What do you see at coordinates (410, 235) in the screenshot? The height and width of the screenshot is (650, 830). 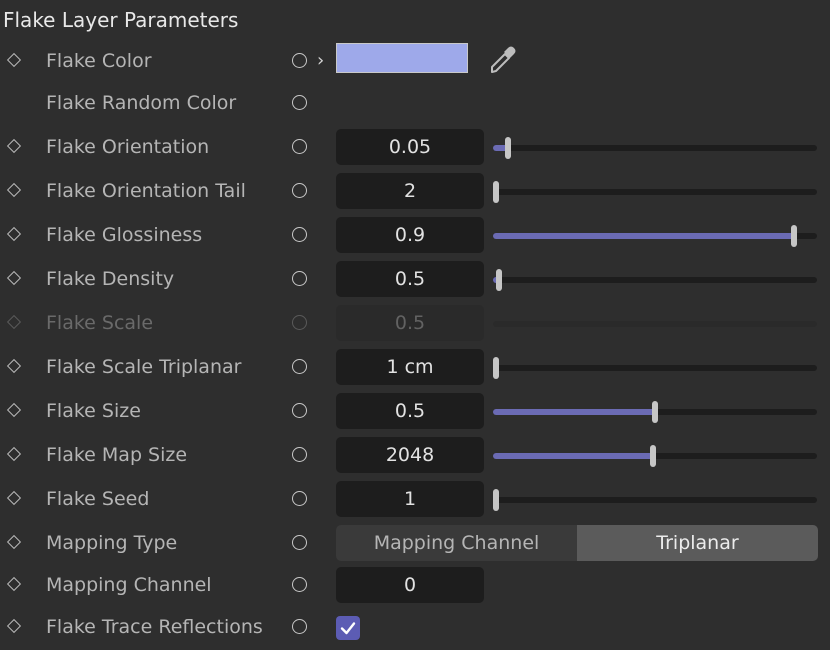 I see `flake-glossiness-field: 0.9` at bounding box center [410, 235].